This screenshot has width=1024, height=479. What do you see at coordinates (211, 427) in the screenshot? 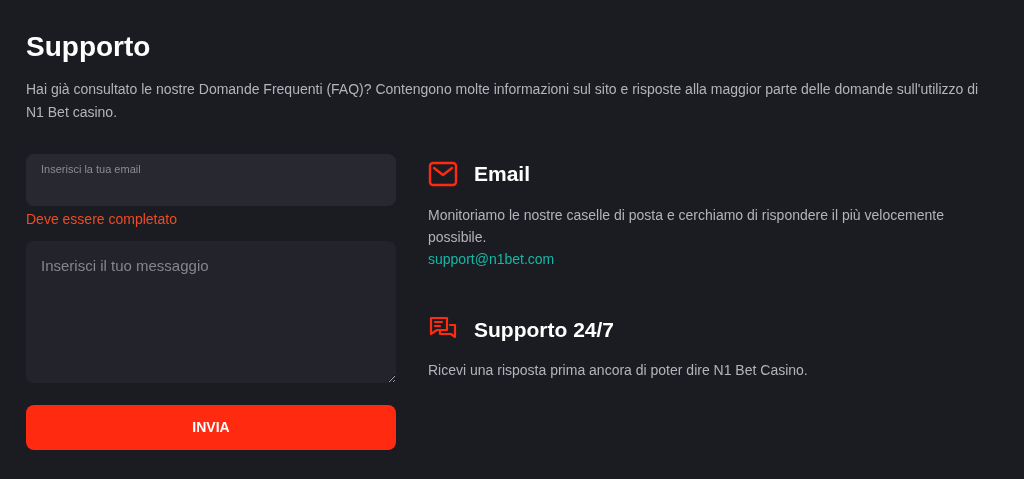
I see `submit-button: INVIA` at bounding box center [211, 427].